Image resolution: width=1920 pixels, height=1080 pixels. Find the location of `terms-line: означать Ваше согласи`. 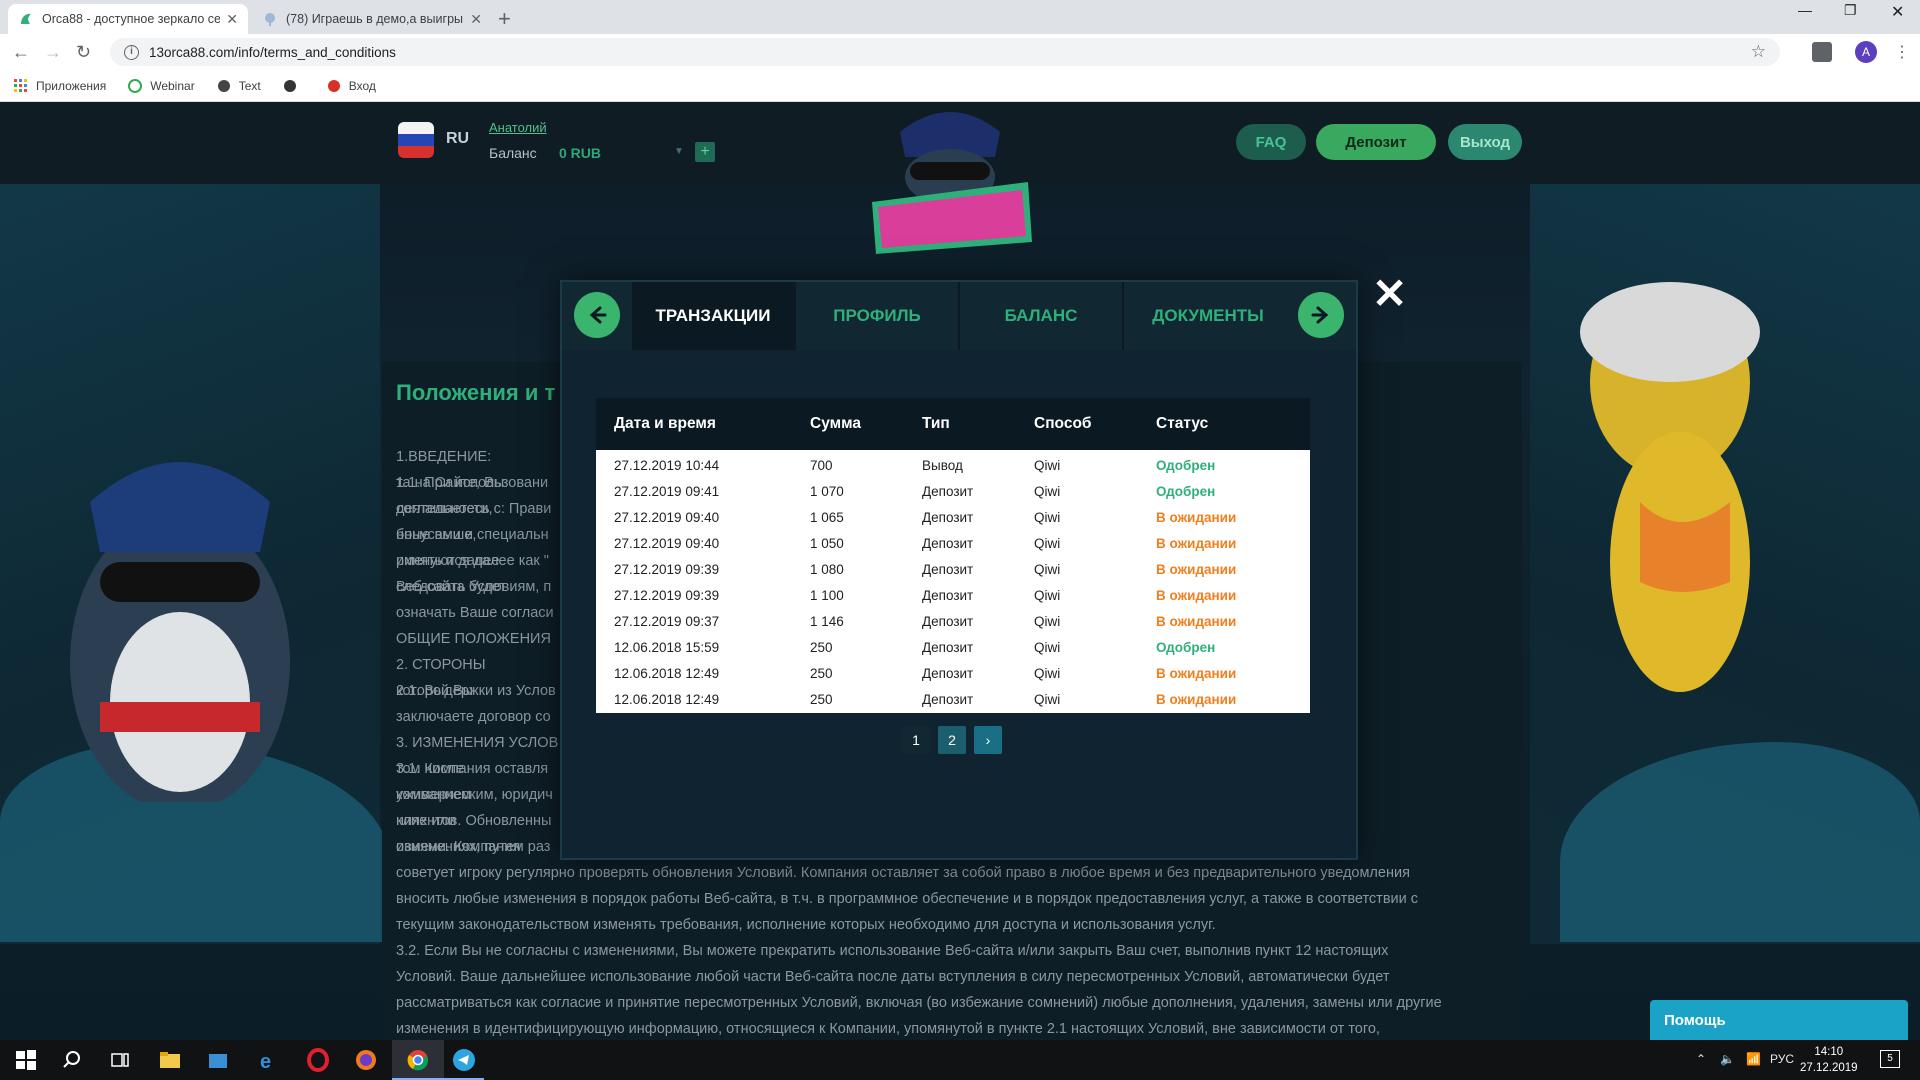

terms-line: означать Ваше согласи is located at coordinates (475, 613).